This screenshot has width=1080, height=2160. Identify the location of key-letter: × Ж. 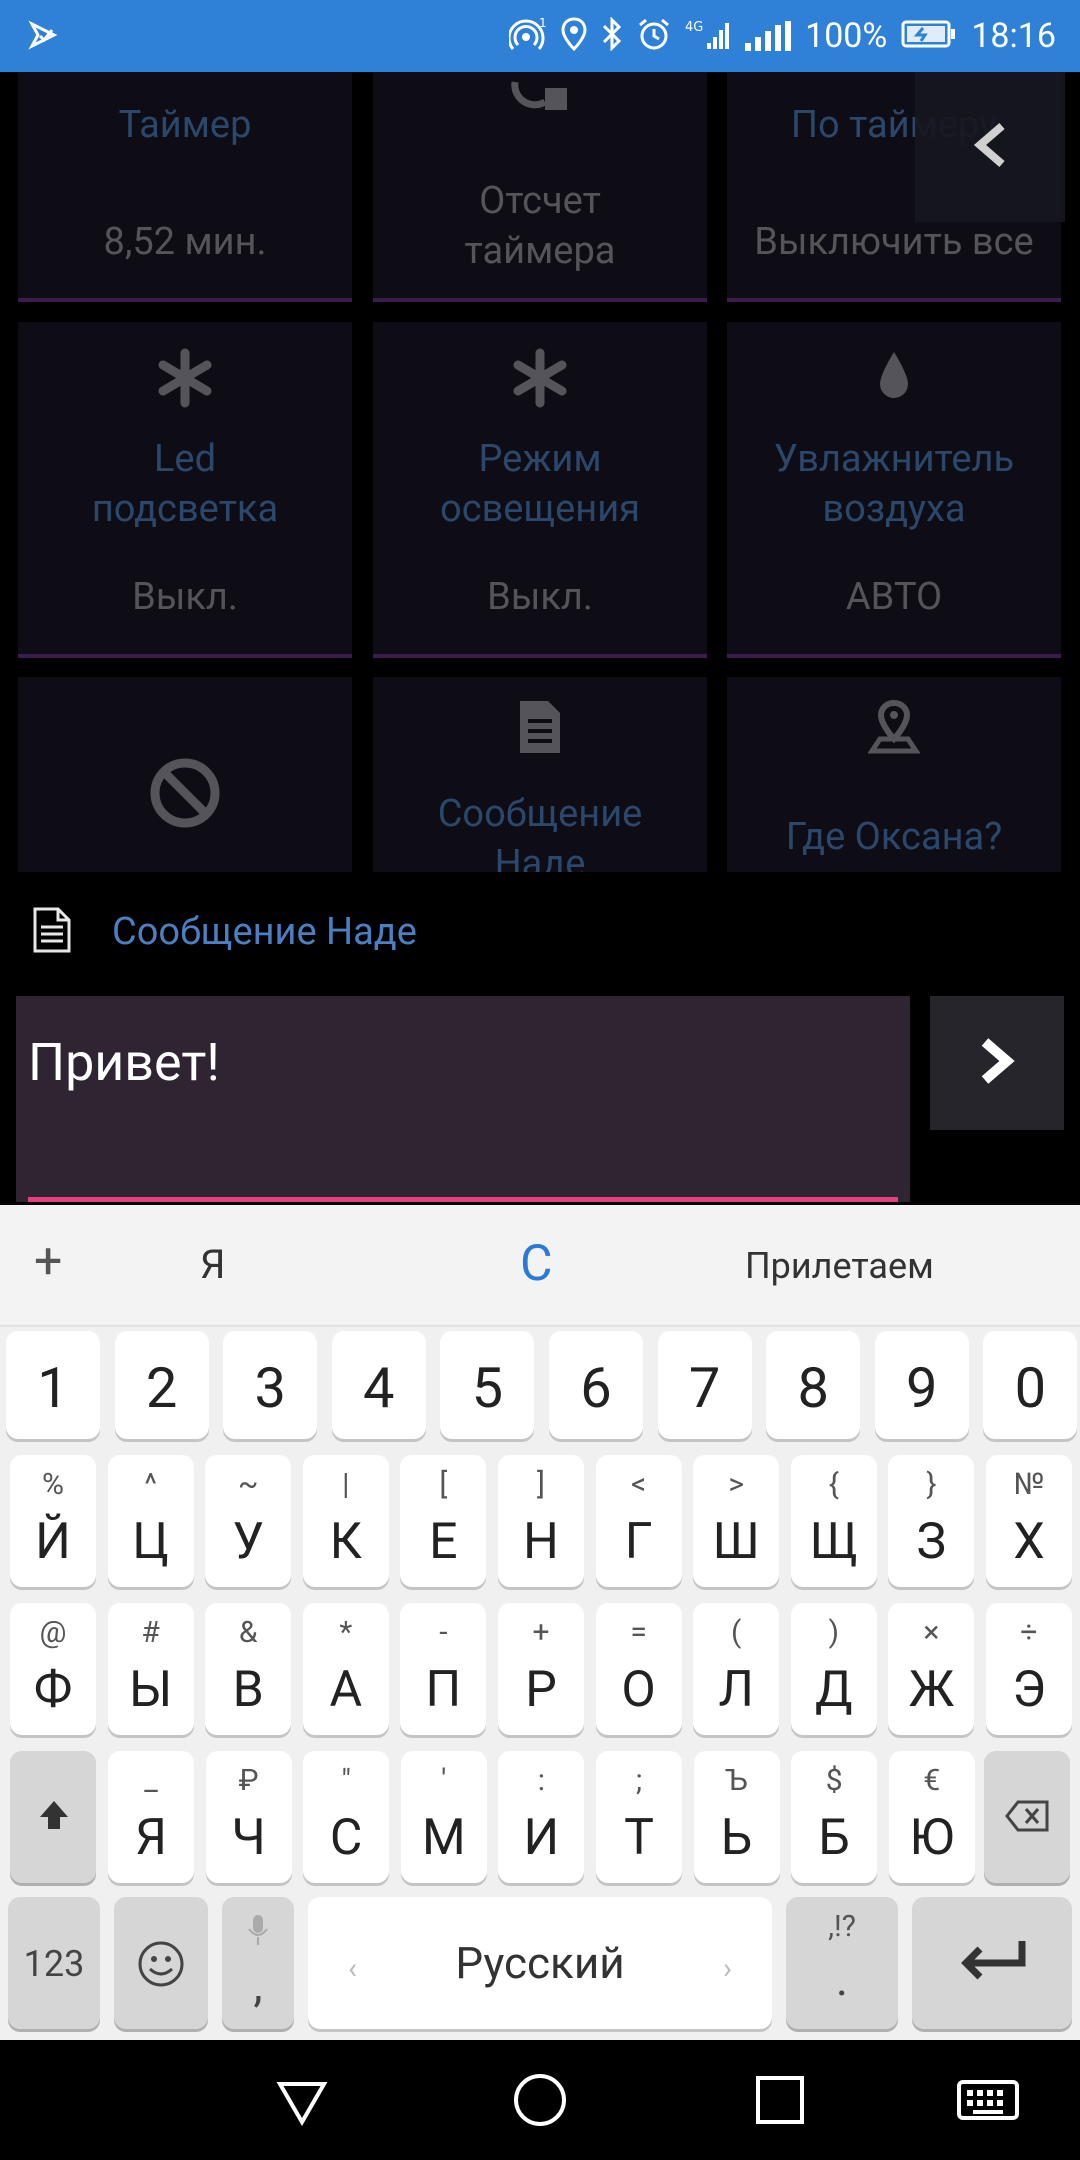
(931, 1669).